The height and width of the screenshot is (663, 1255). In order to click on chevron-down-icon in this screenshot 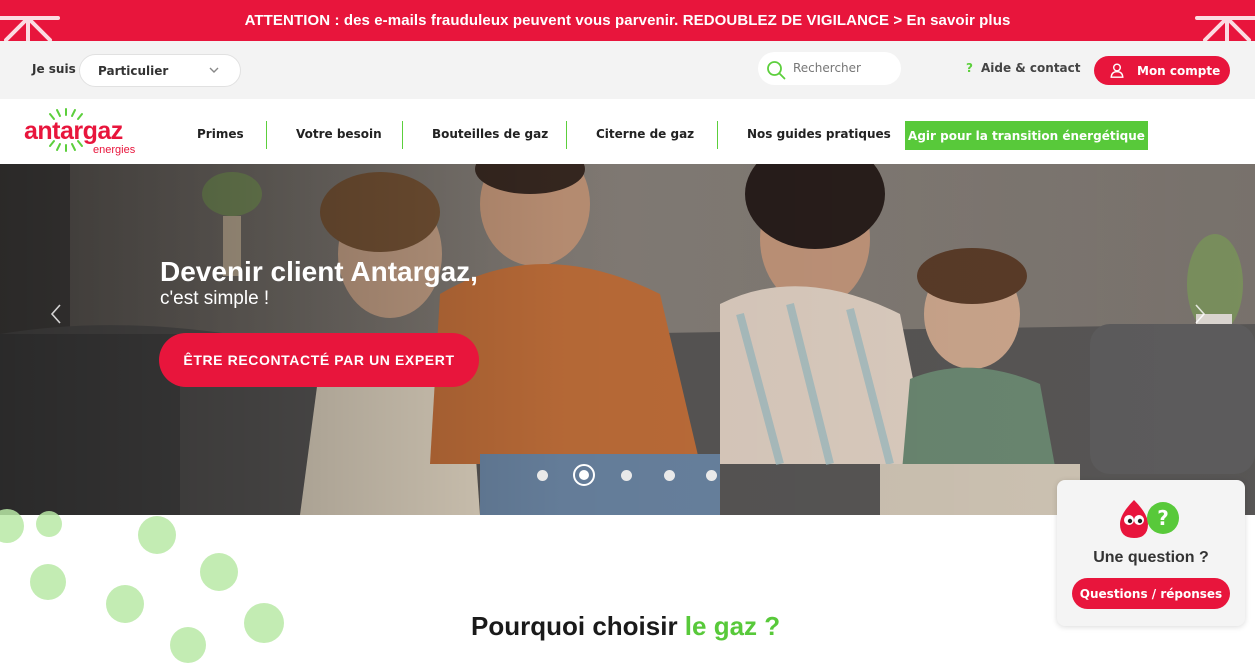, I will do `click(214, 70)`.